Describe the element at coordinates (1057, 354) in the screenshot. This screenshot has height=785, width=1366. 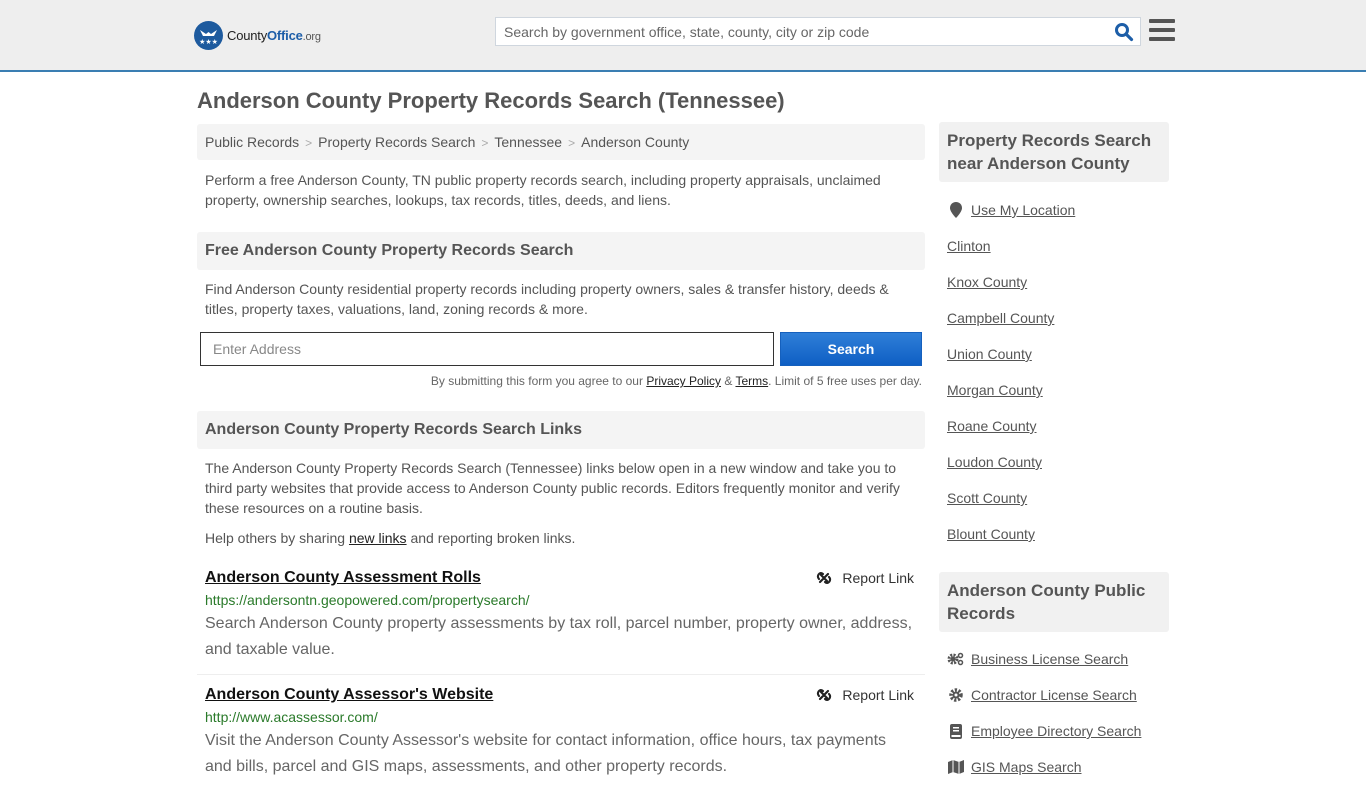
I see `nearby-link: Union County` at that location.